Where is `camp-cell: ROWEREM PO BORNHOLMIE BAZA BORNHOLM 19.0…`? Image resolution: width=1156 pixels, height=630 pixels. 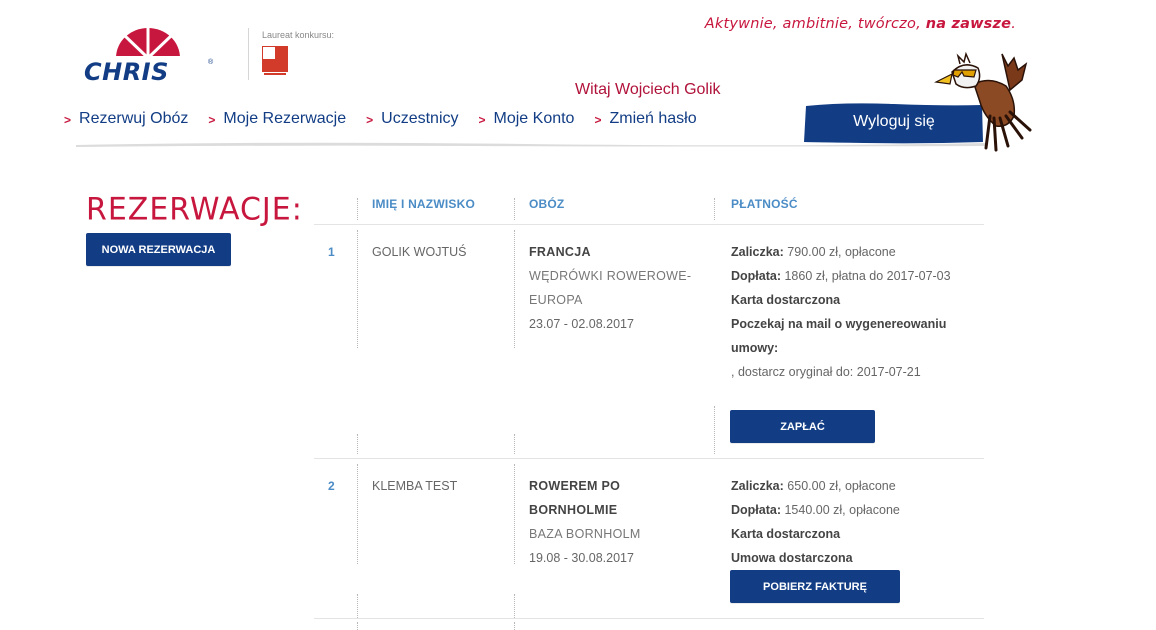 camp-cell: ROWEREM PO BORNHOLMIE BAZA BORNHOLM 19.0… is located at coordinates (619, 522).